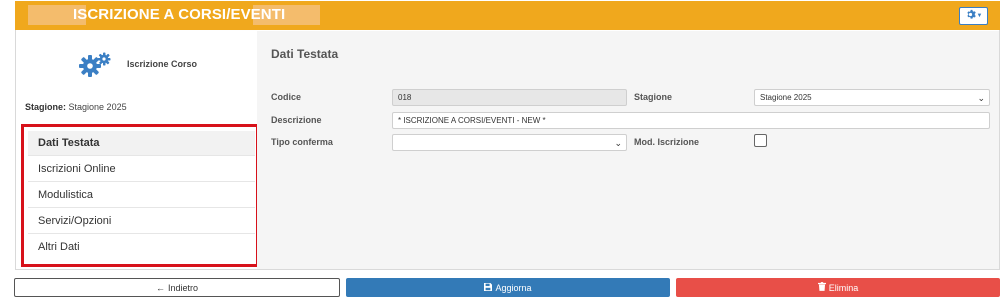 The image size is (1004, 301). Describe the element at coordinates (507, 15) in the screenshot. I see `page-header: ISCRIZIONE A CORSI/EVENTI ▼` at that location.